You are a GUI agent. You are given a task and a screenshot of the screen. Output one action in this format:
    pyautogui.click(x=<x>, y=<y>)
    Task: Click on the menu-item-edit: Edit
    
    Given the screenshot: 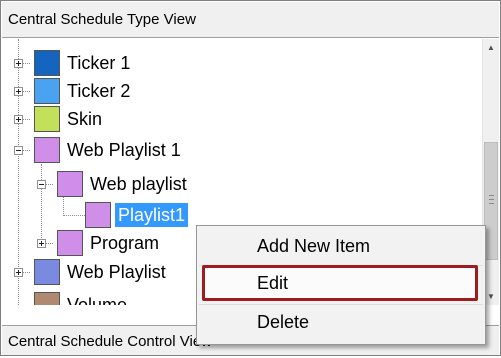 What is the action you would take?
    pyautogui.click(x=340, y=283)
    